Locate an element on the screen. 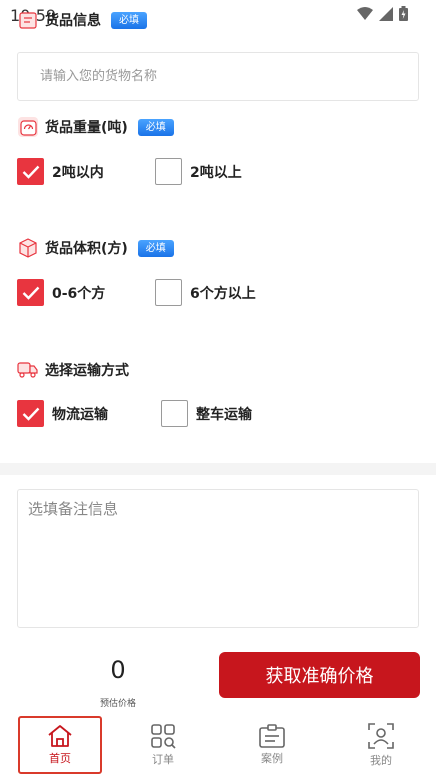 This screenshot has width=436, height=775. option-label: 0-6个方 is located at coordinates (79, 293).